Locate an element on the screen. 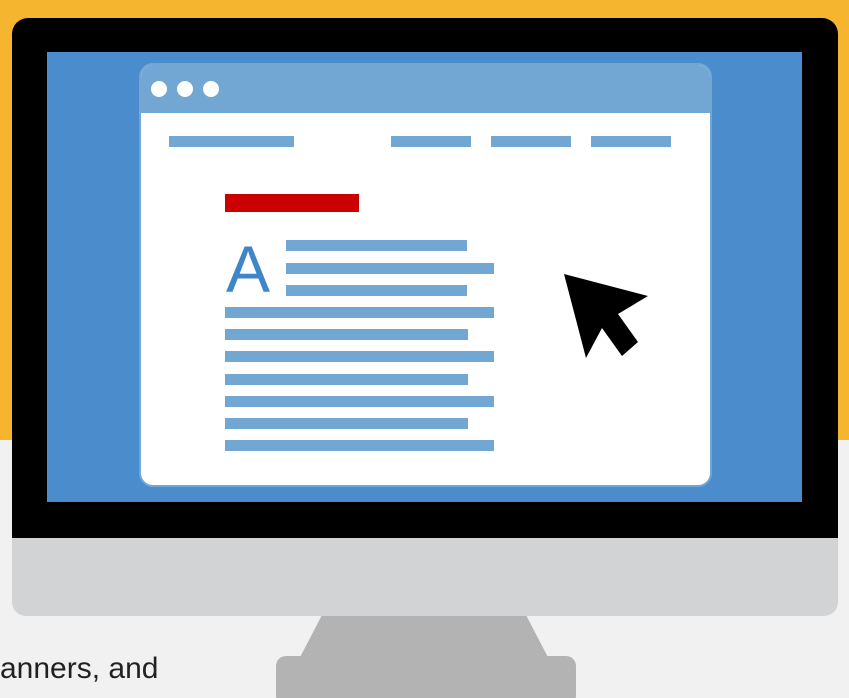 The image size is (849, 698). cursor-shape is located at coordinates (606, 316).